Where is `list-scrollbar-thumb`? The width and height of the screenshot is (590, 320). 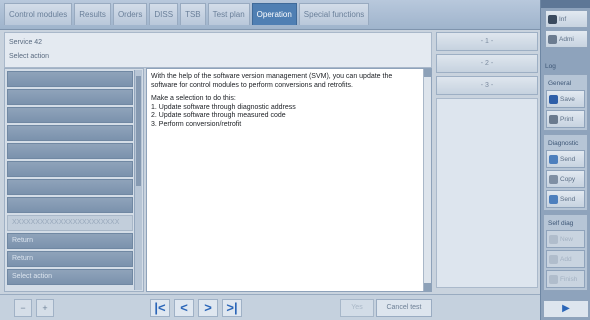
list-scrollbar-thumb is located at coordinates (138, 131).